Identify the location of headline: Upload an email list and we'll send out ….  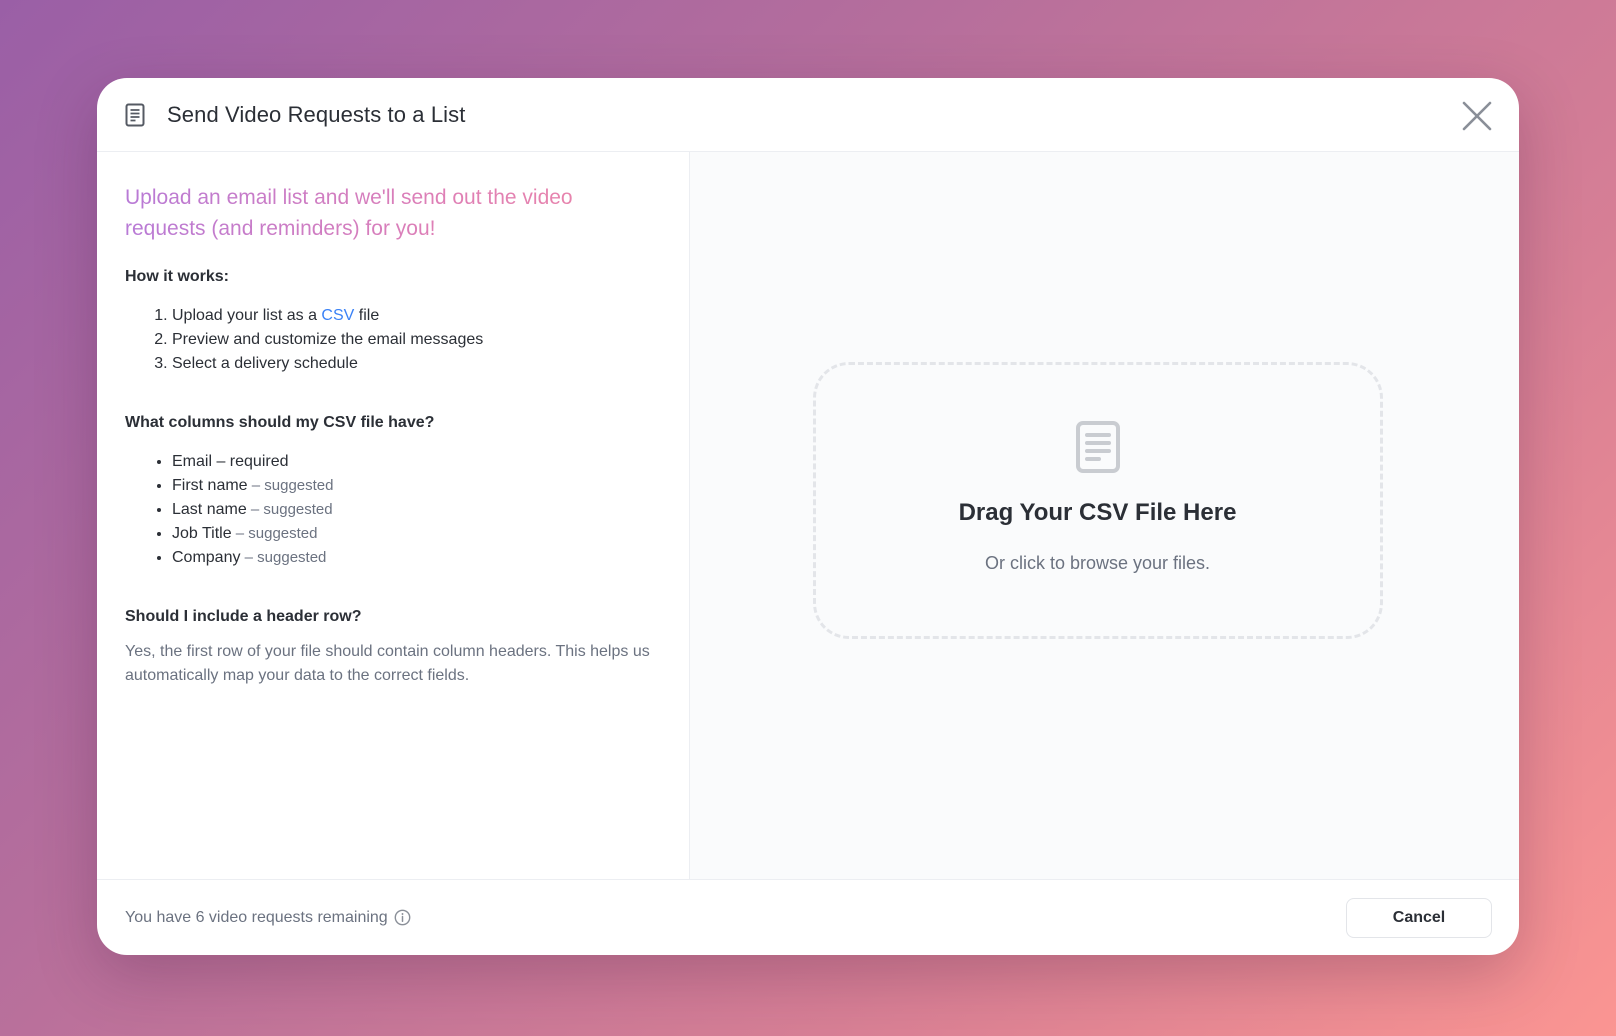
(385, 213).